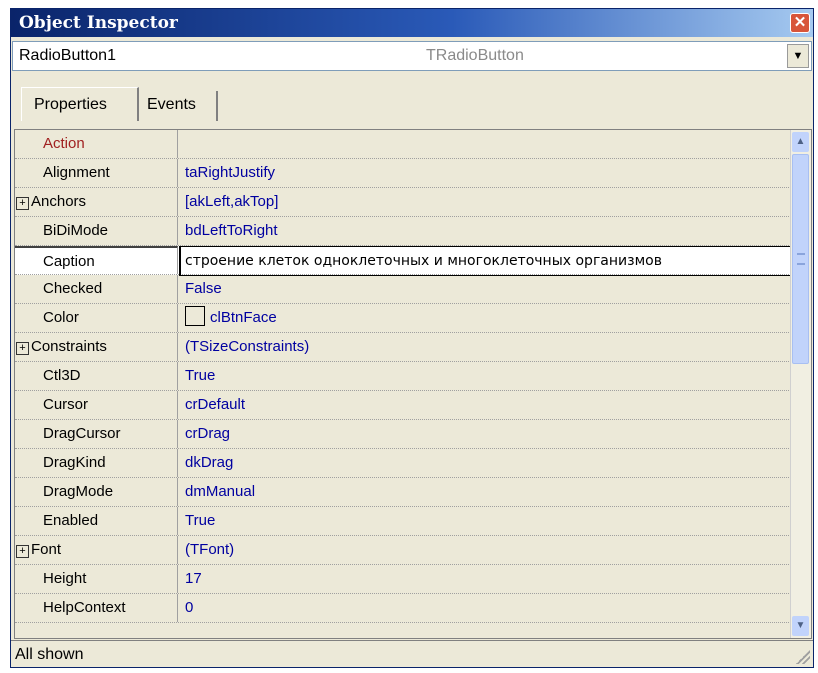  I want to click on property-value-text: crDefault, so click(215, 404).